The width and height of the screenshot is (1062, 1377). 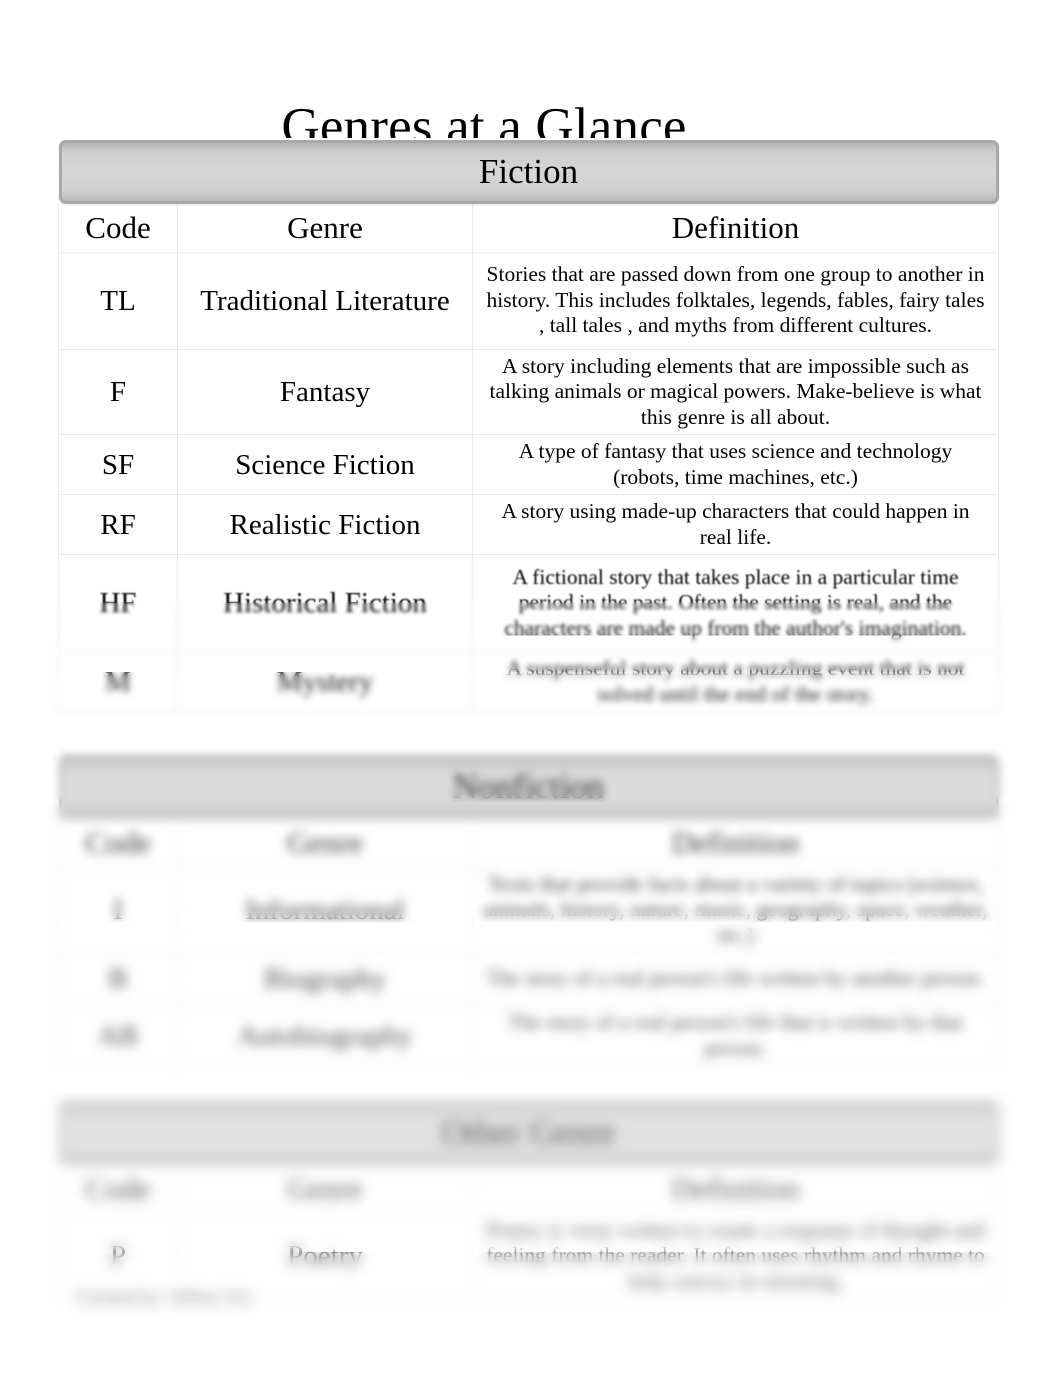 I want to click on genre-code: HF, so click(x=118, y=603).